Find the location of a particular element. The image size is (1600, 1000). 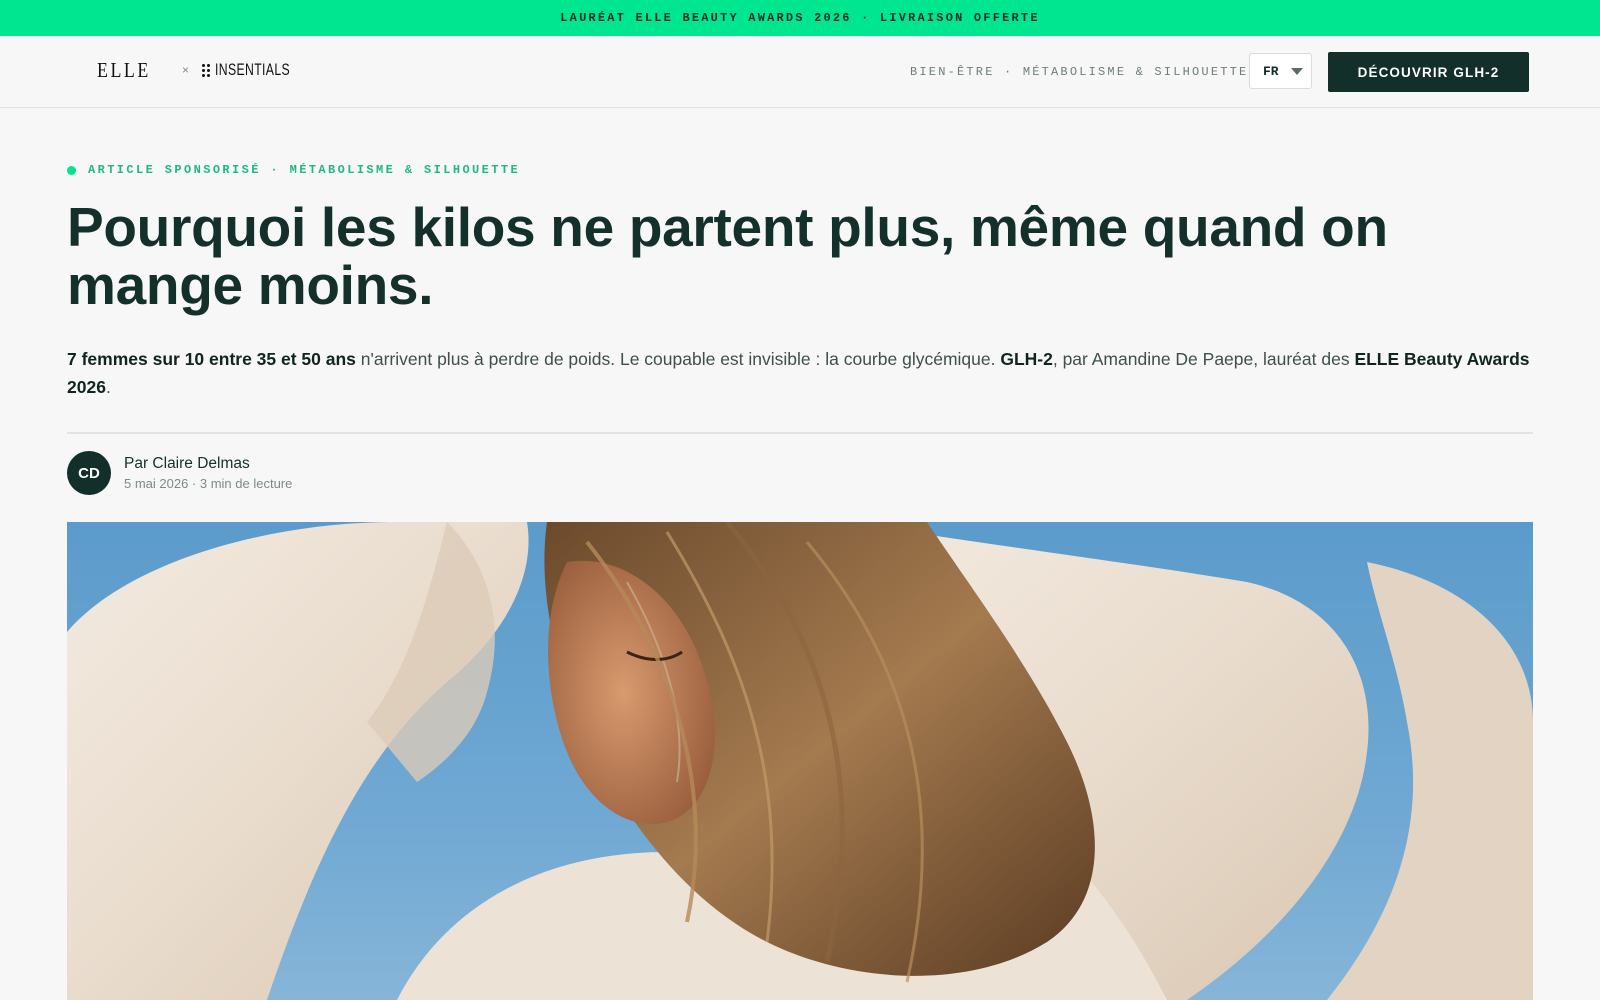

insentials-logo: INSENTIALS is located at coordinates (260, 70).